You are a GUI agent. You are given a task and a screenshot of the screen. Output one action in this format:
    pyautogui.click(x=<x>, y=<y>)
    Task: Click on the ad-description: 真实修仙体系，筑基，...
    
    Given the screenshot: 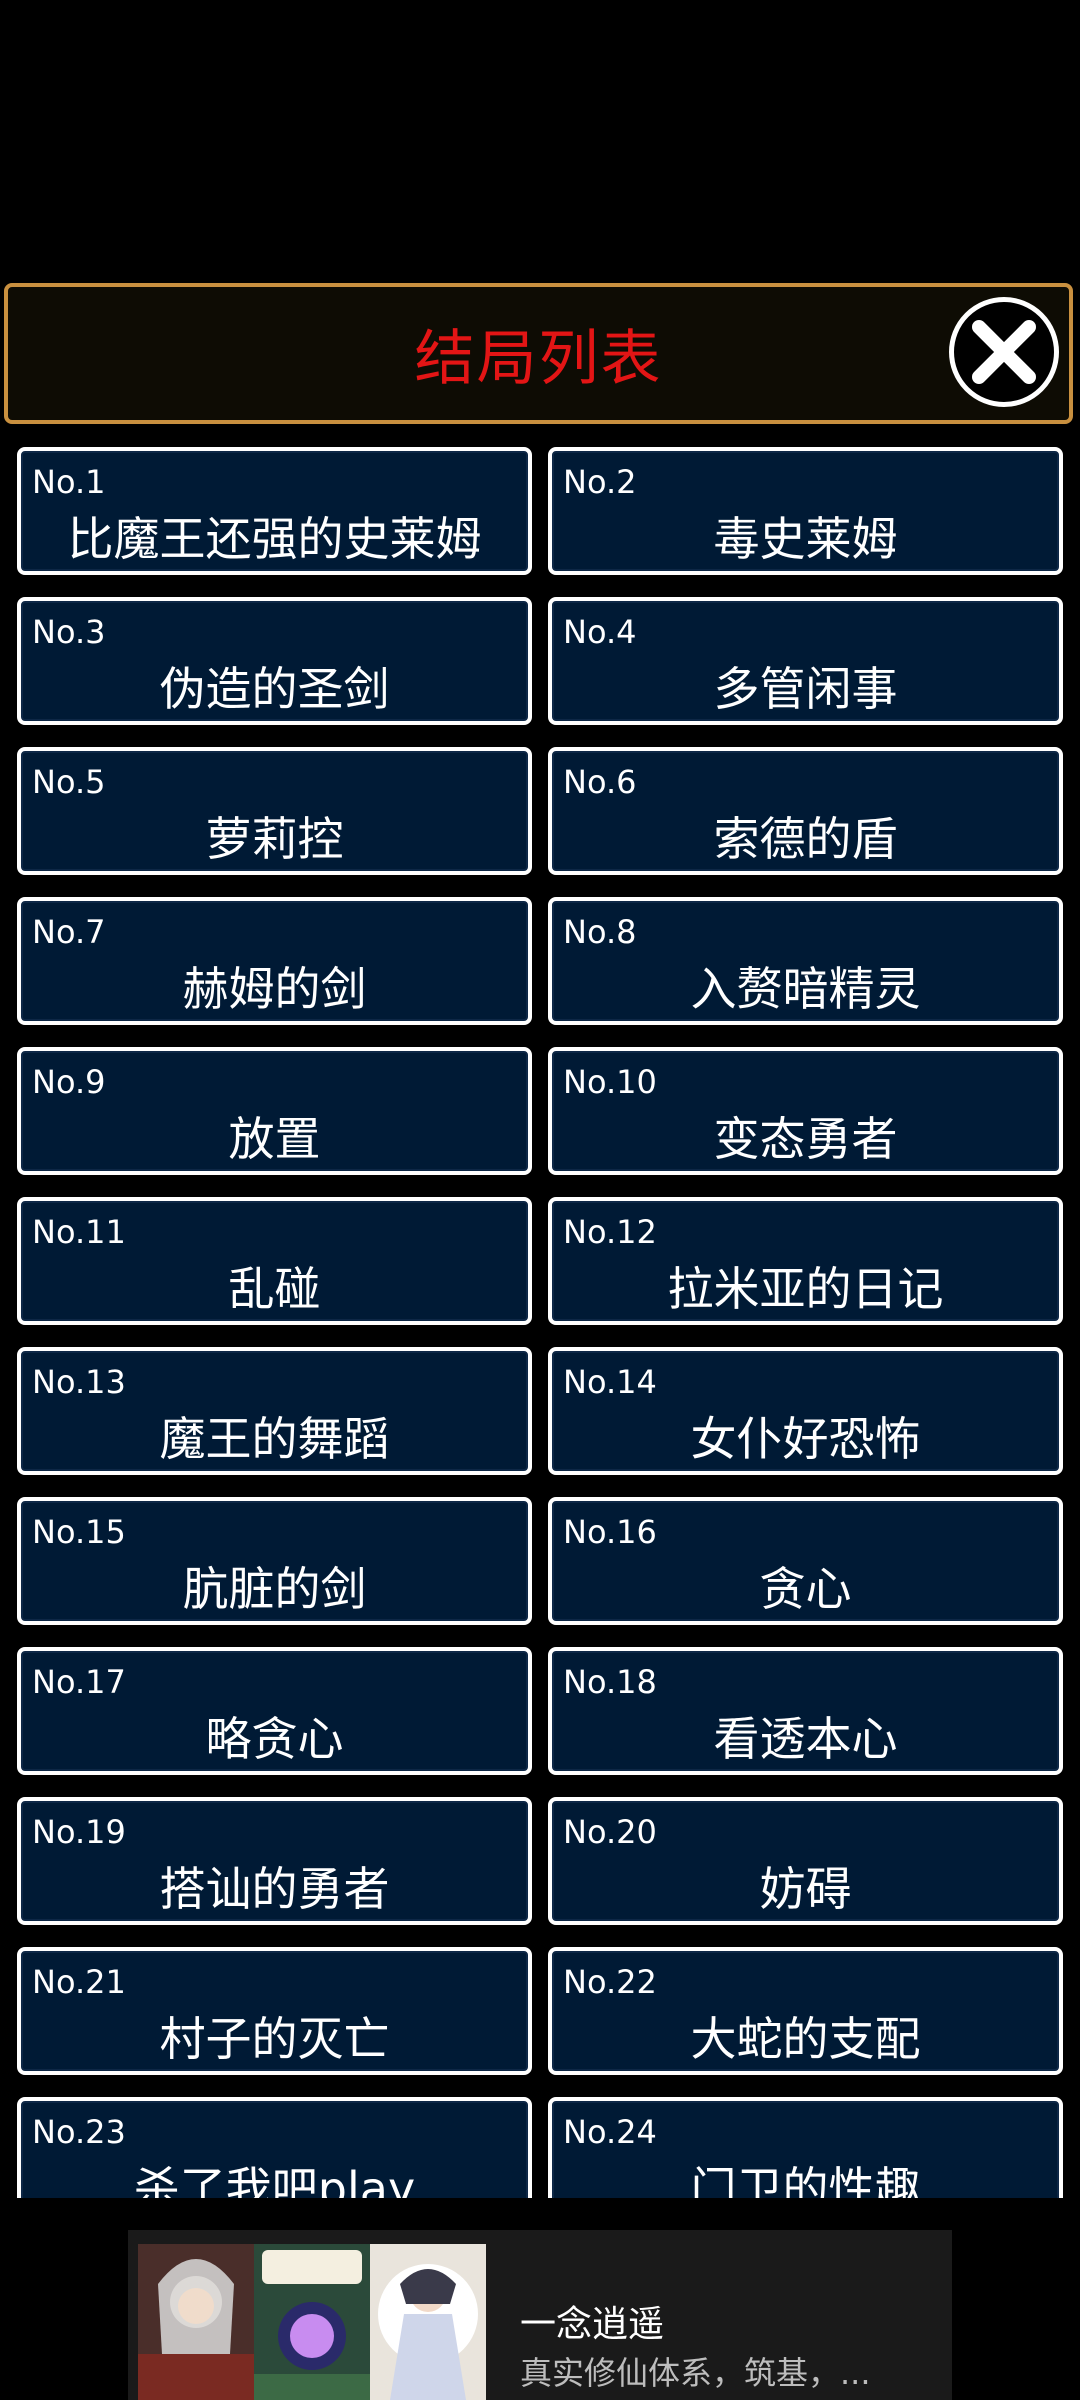 What is the action you would take?
    pyautogui.click(x=695, y=2373)
    